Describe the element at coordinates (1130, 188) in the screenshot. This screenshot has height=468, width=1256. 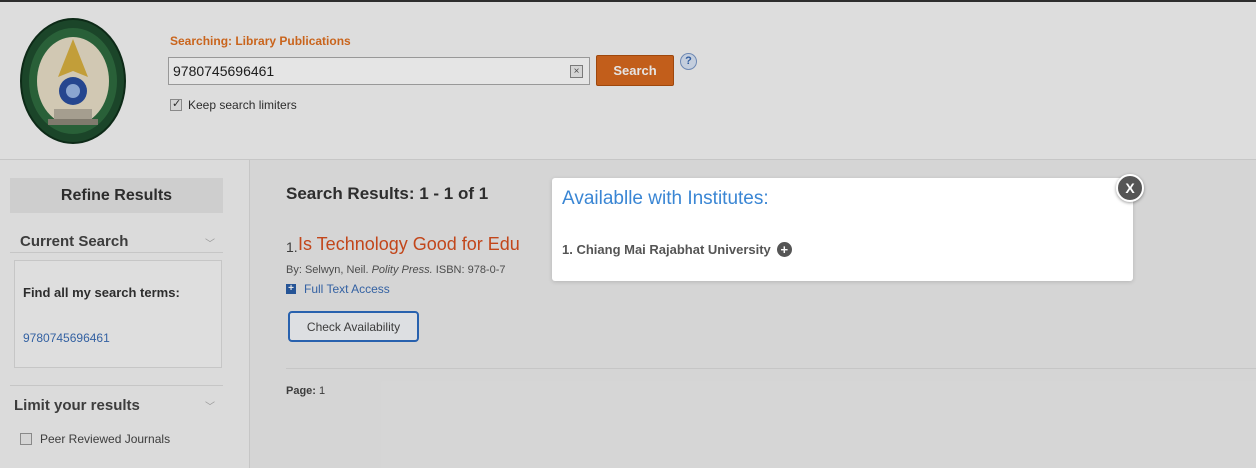
I see `close-modal-button: X` at that location.